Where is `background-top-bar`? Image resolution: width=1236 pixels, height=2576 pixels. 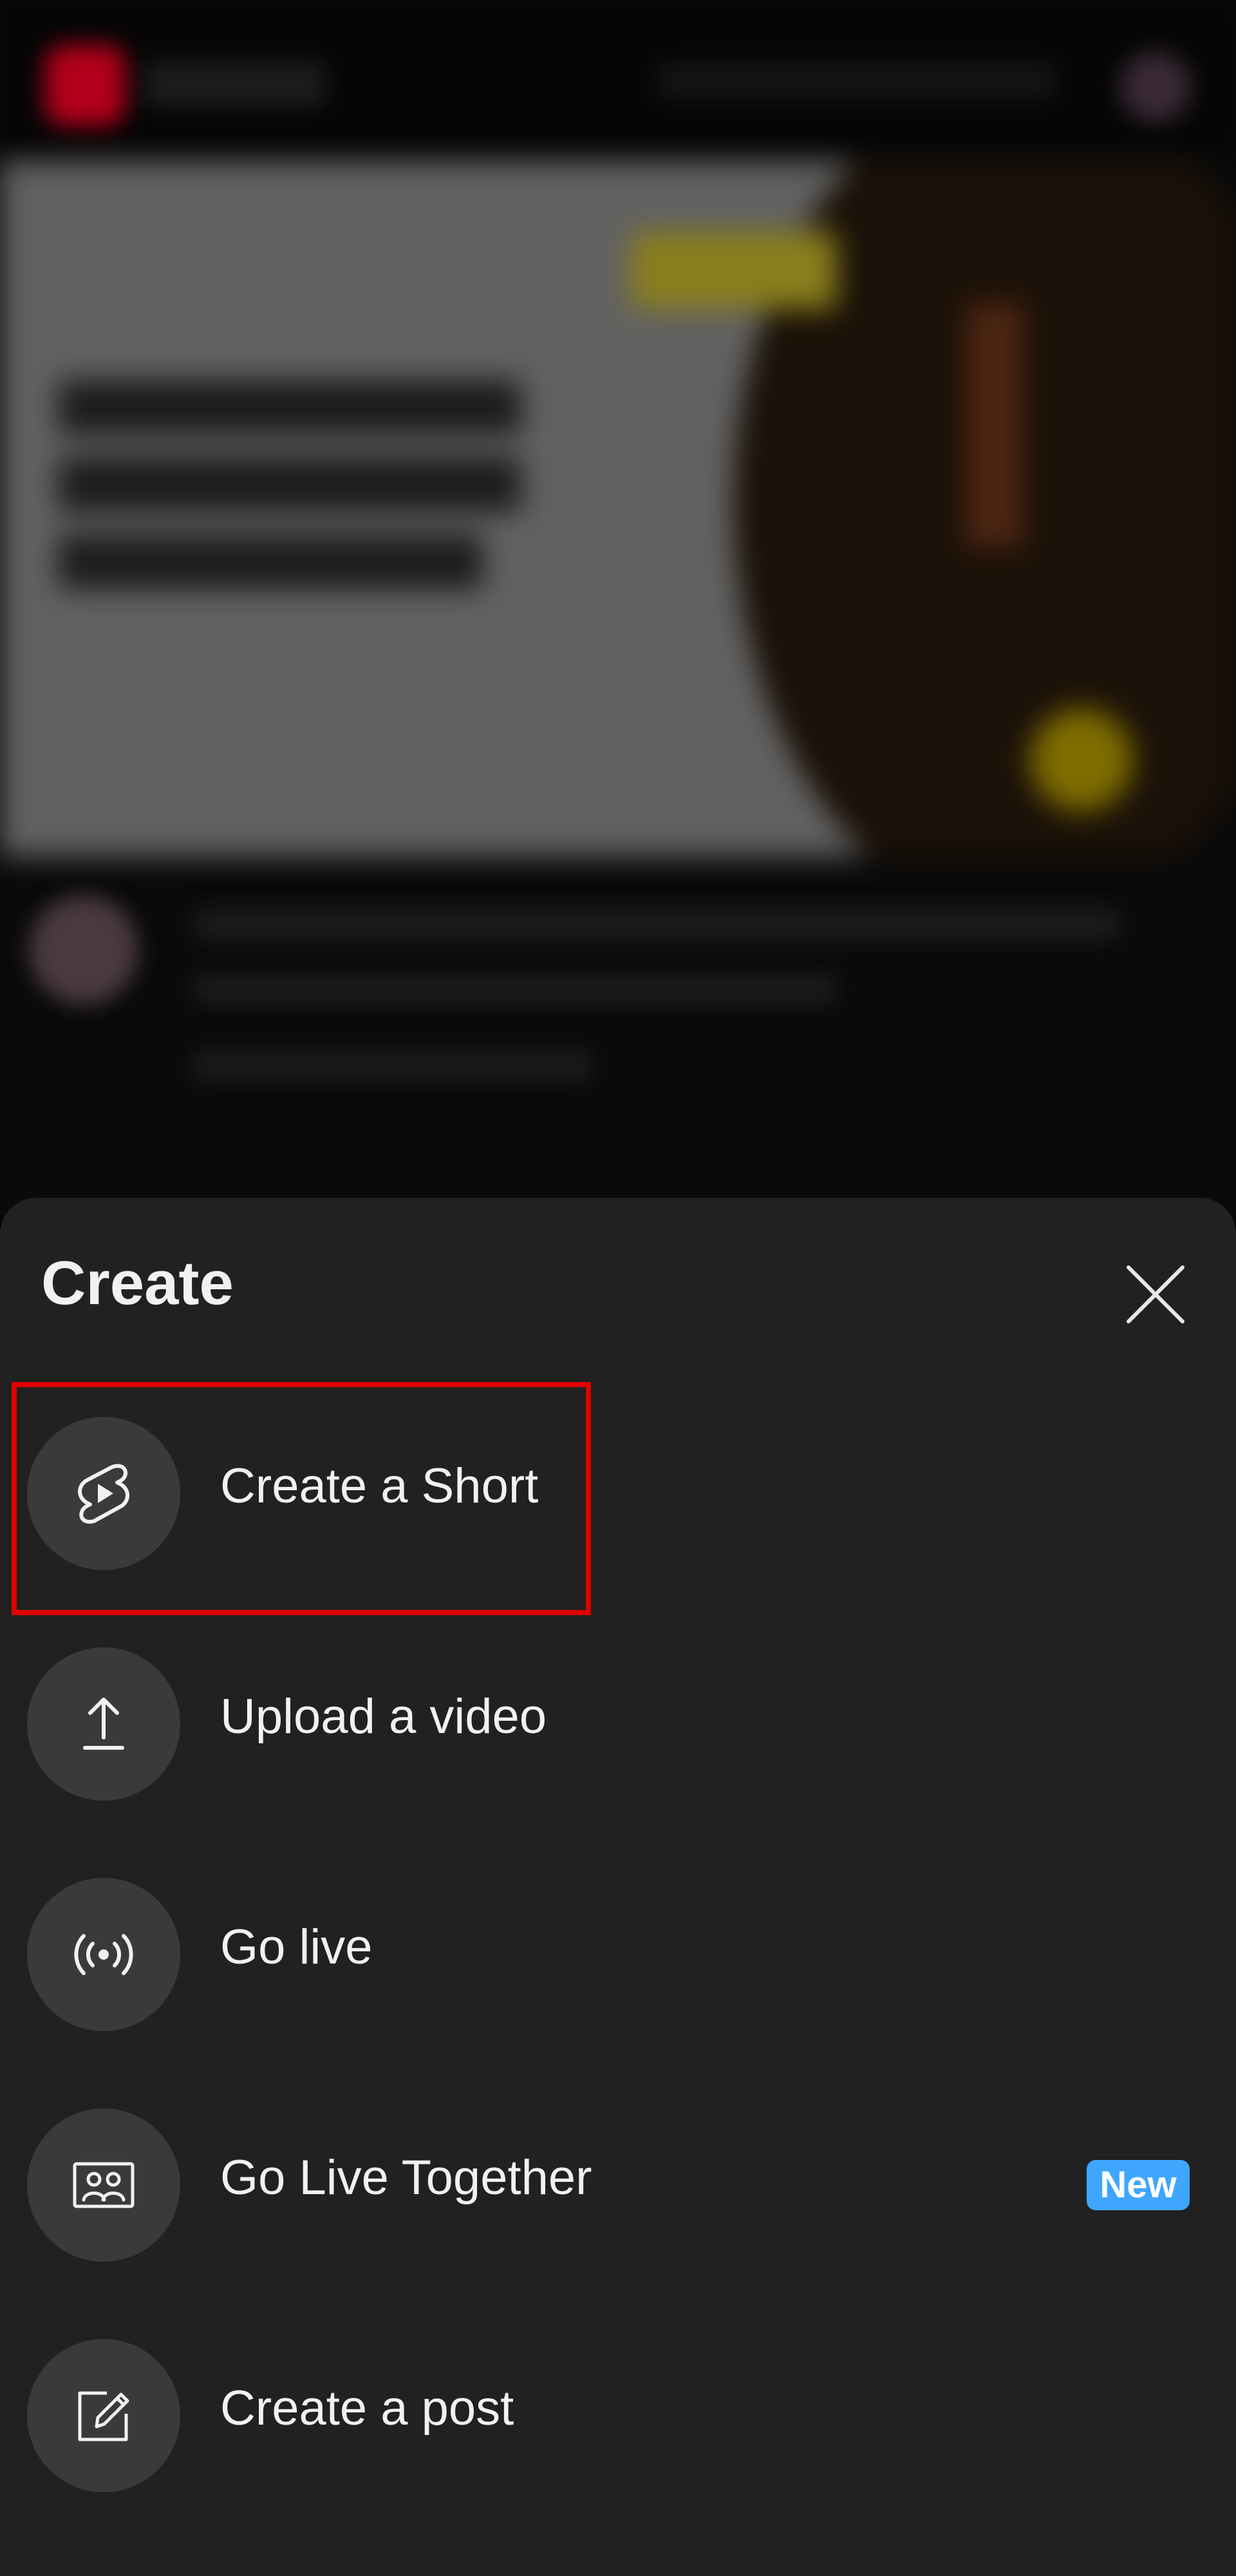 background-top-bar is located at coordinates (618, 74).